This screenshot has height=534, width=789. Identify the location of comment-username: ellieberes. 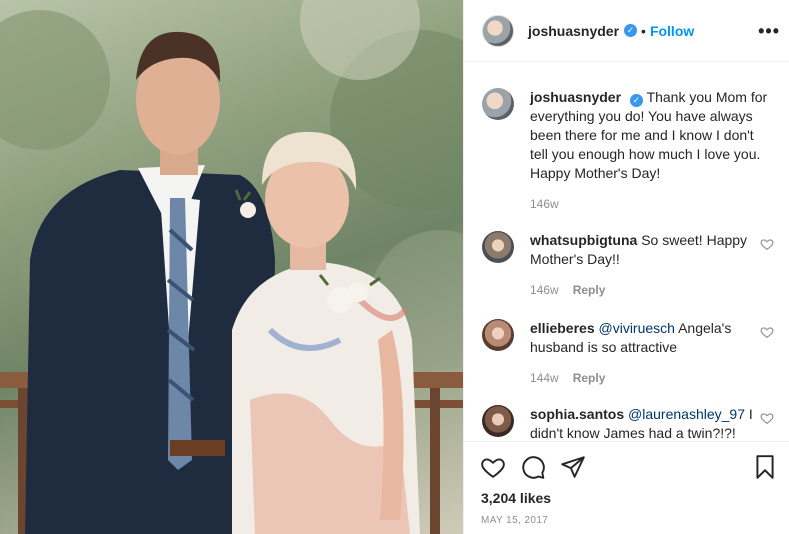
(562, 328).